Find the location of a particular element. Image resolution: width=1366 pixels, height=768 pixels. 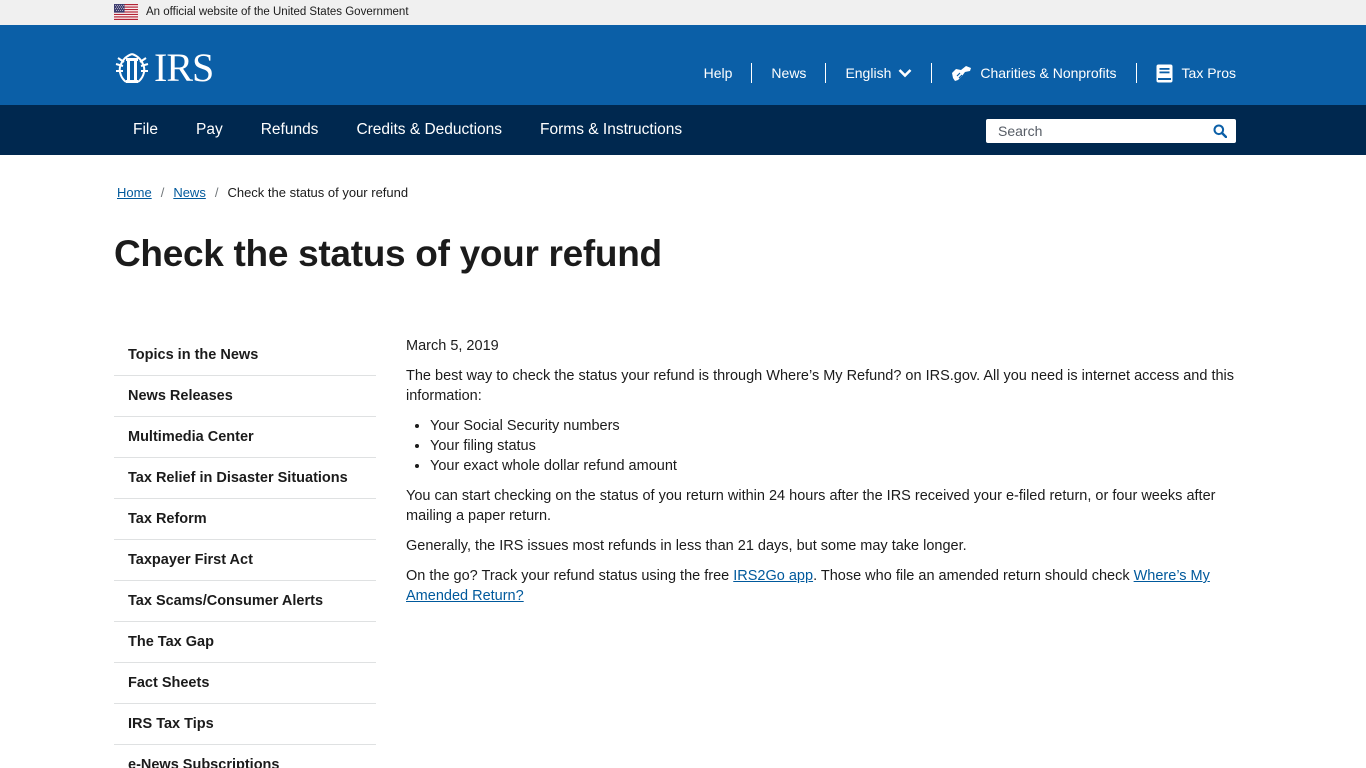

sidebar-item-tax-gap: The Tax Gap is located at coordinates (245, 642).